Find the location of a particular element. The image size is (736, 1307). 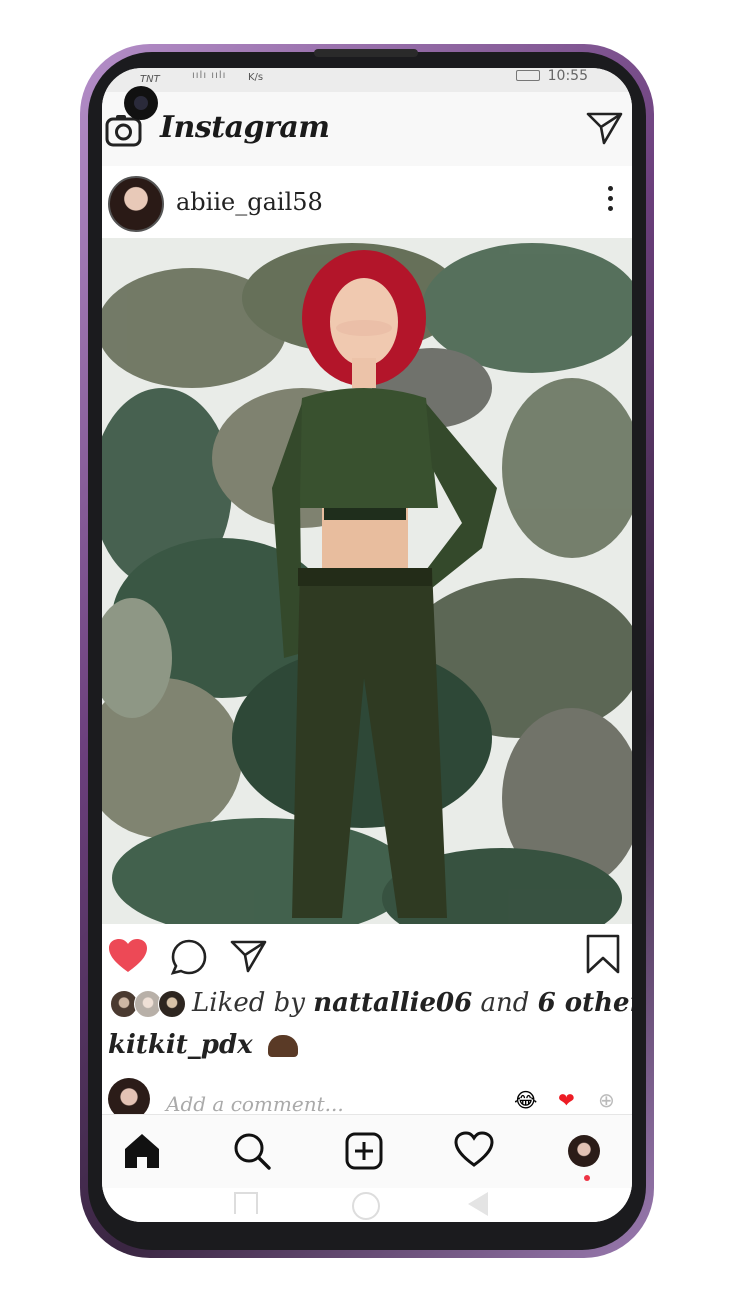

home-button-icon is located at coordinates (366, 1206).